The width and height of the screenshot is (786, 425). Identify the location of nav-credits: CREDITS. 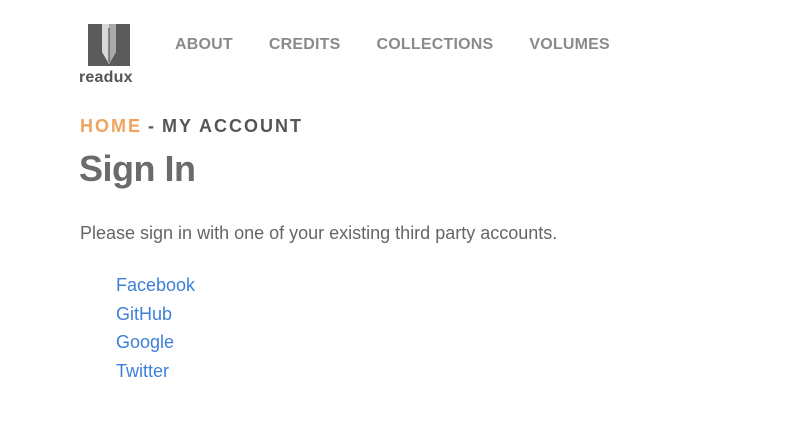
(305, 45).